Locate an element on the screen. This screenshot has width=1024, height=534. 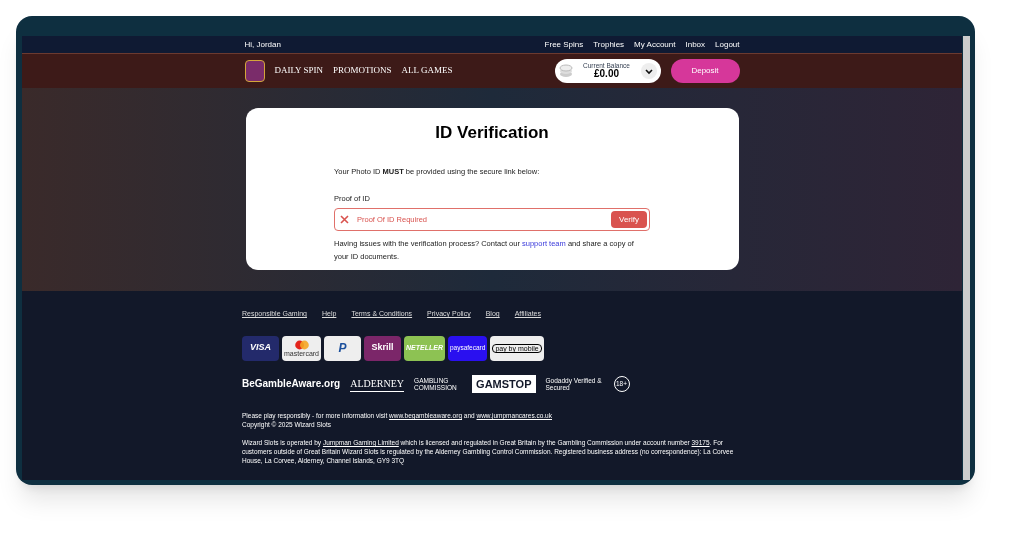
coins-icon is located at coordinates (565, 71).